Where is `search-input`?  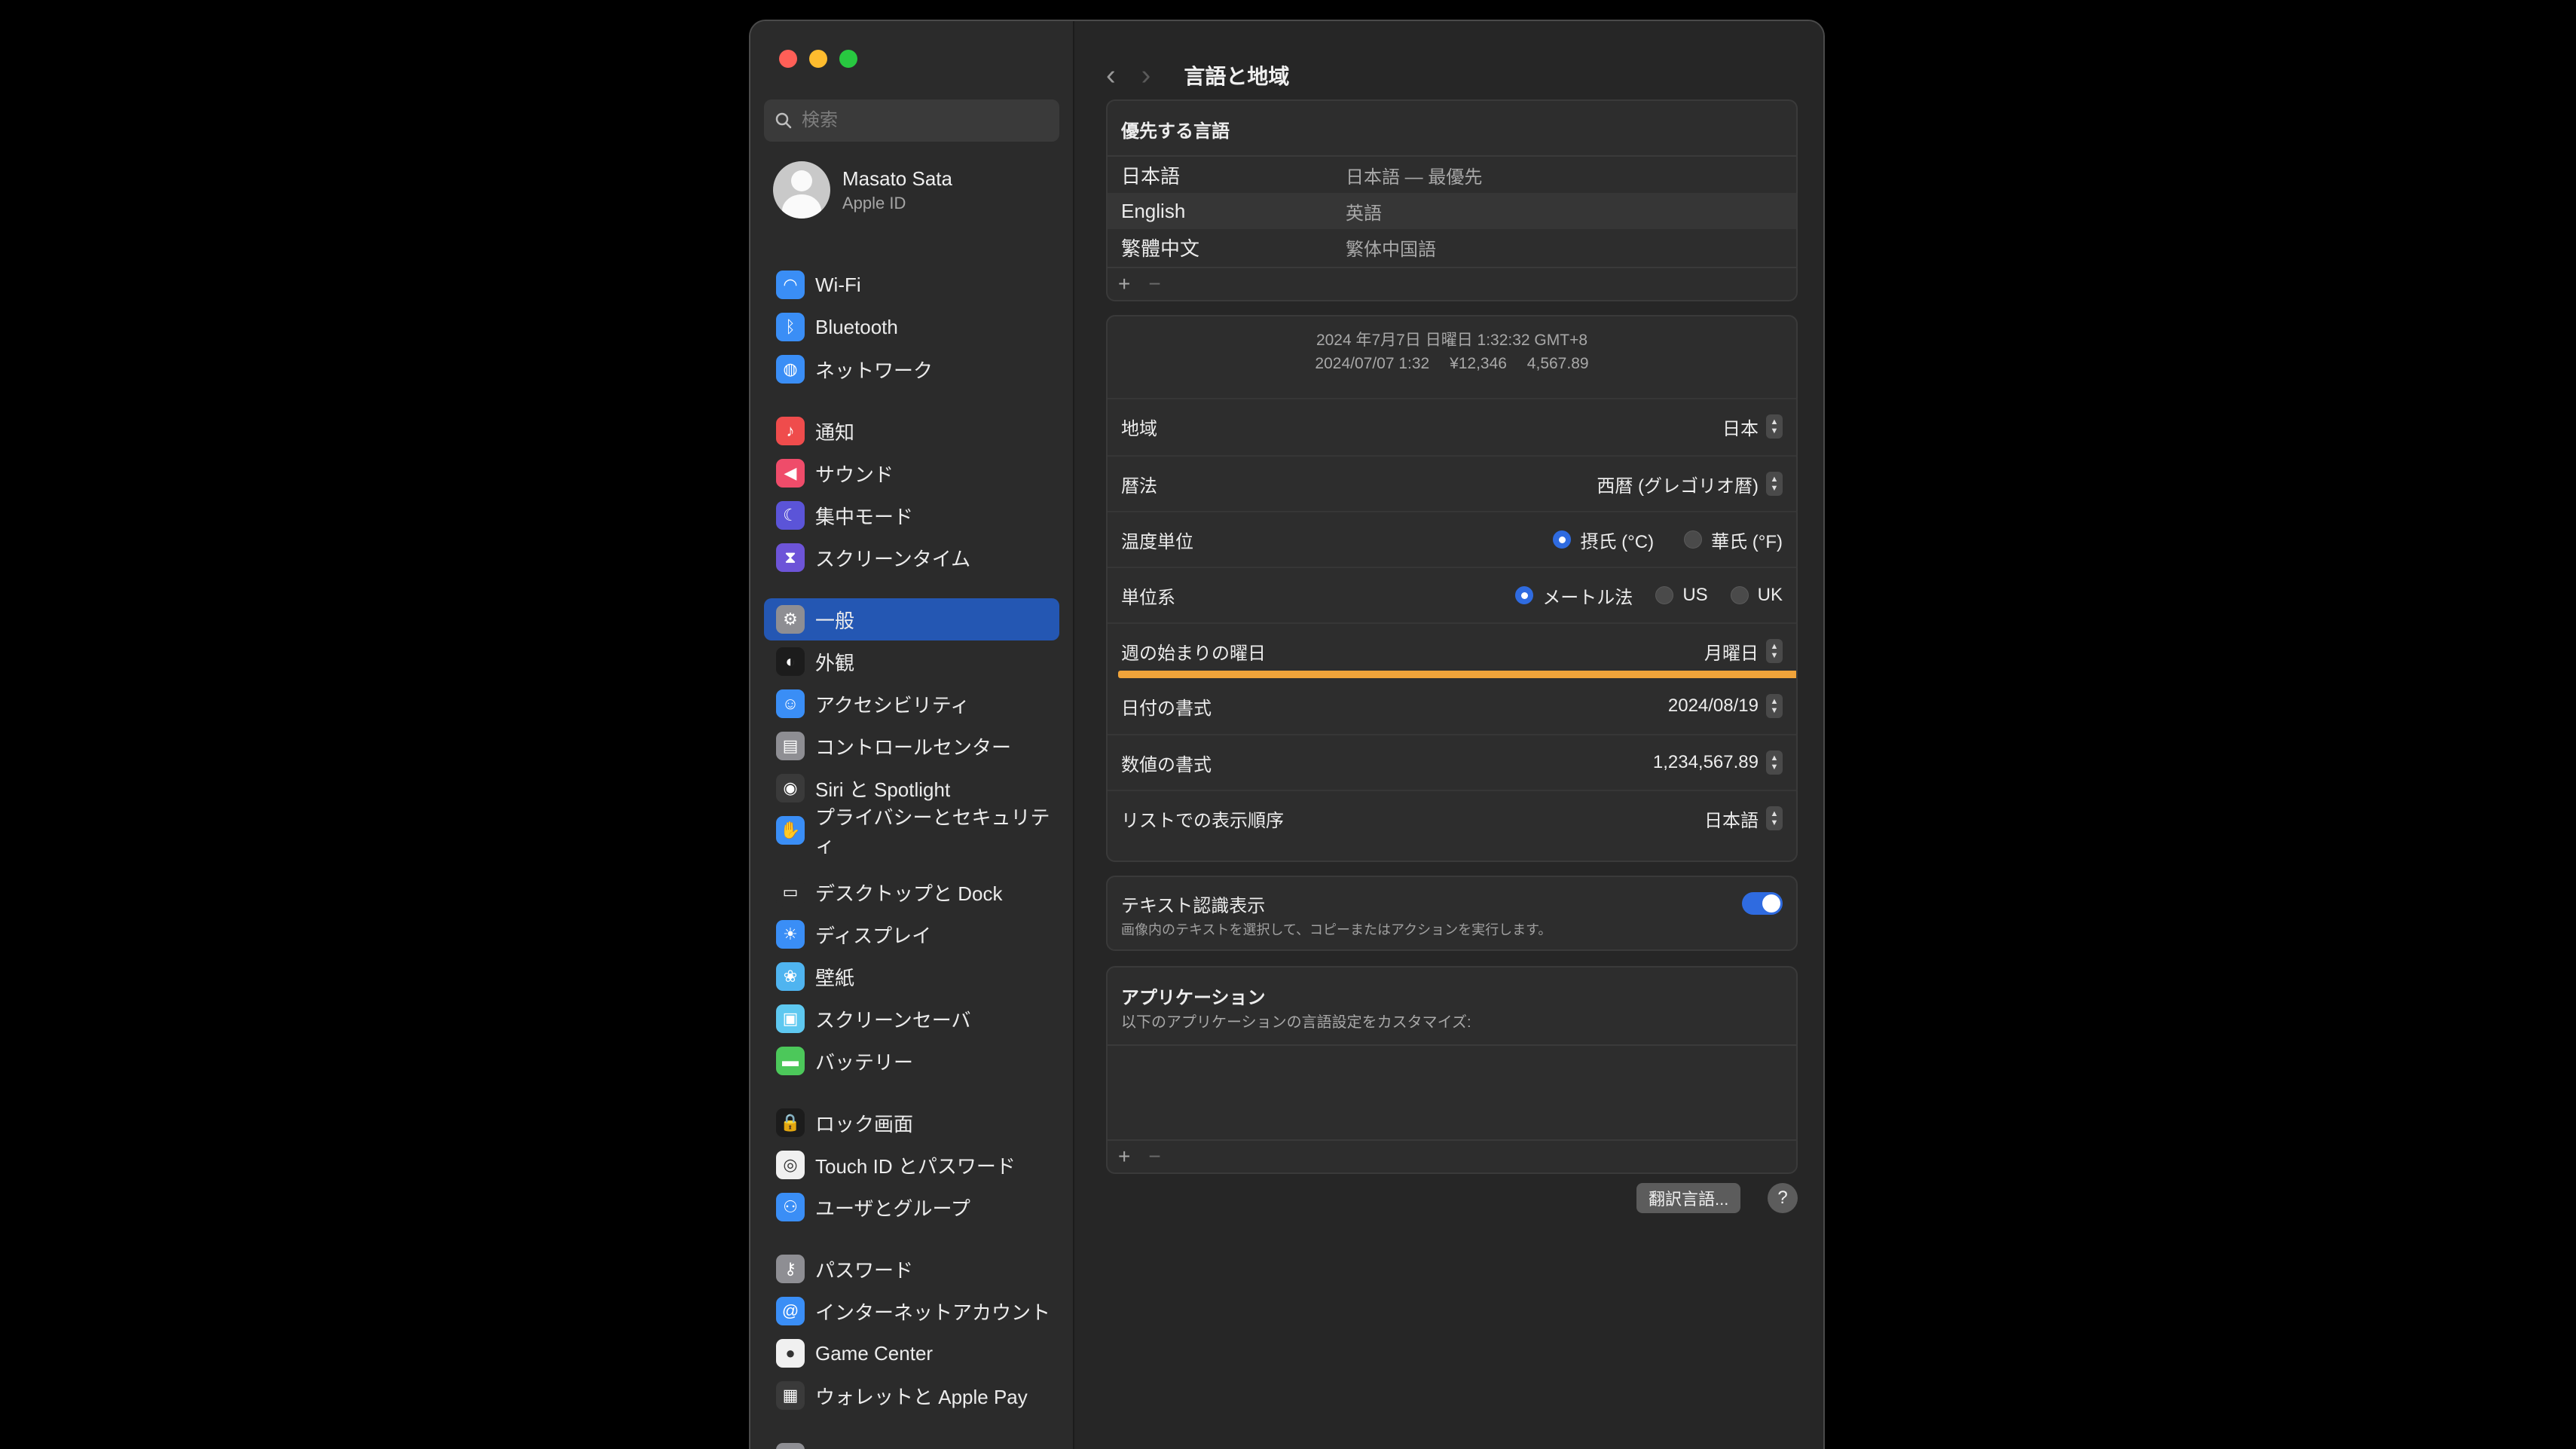
search-input is located at coordinates (922, 121).